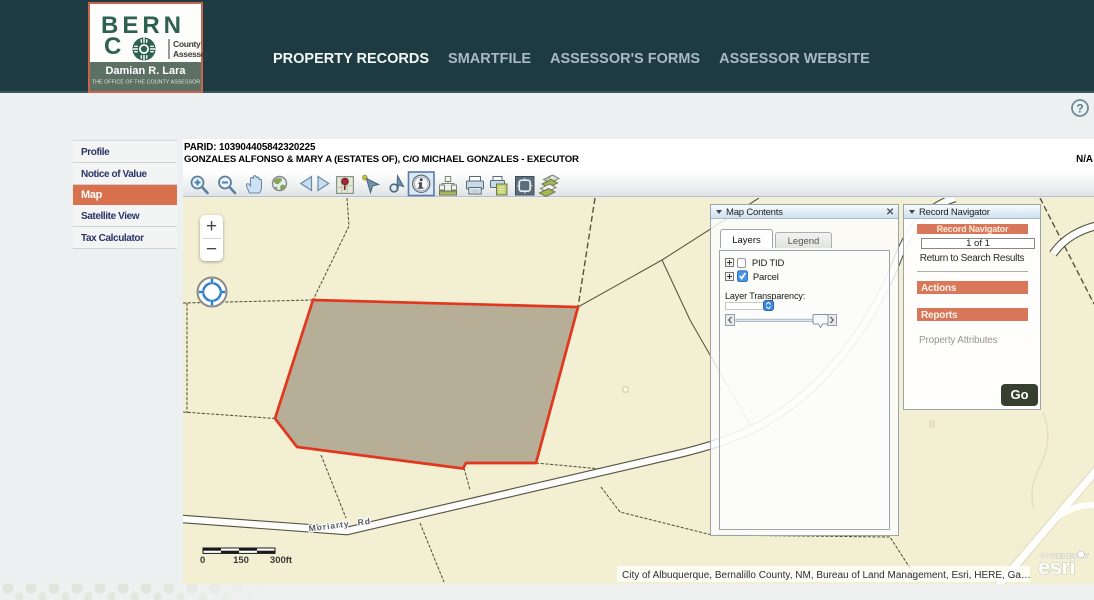  I want to click on svg-text: 300ft, so click(281, 560).